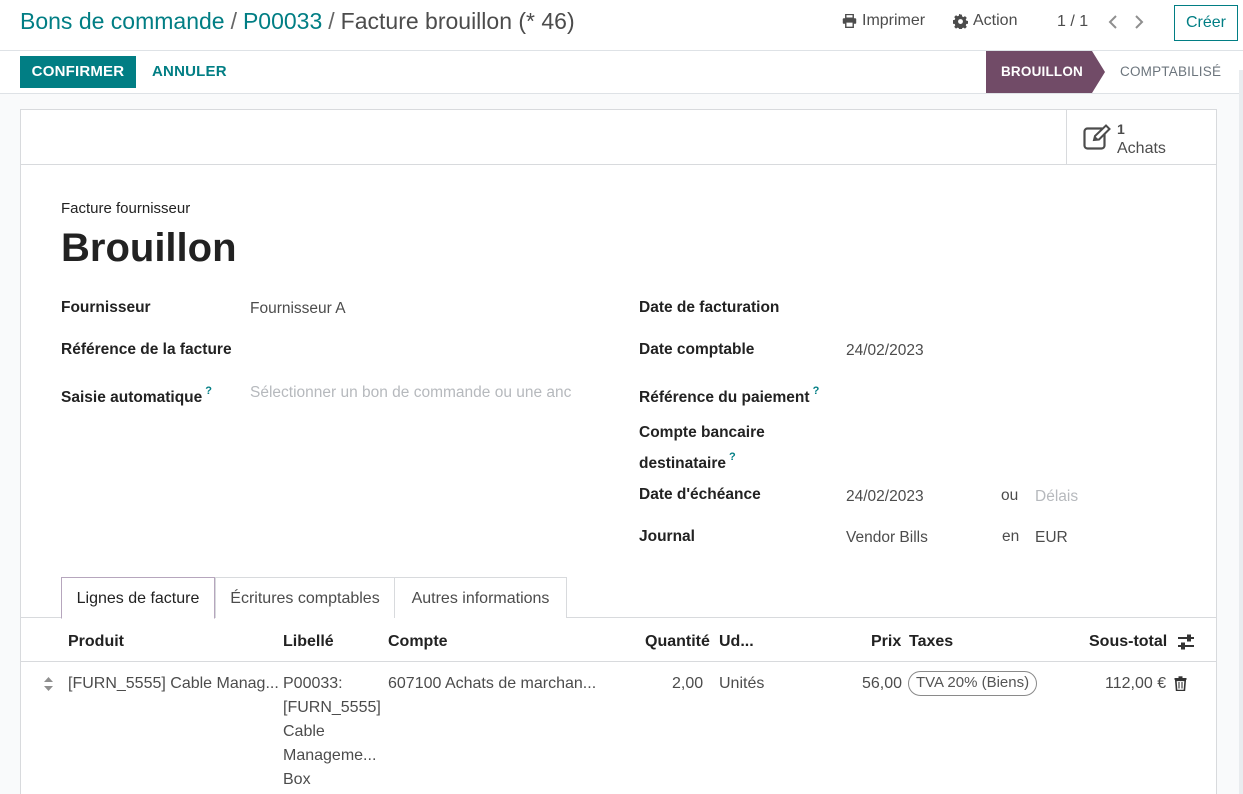  I want to click on printer-icon, so click(849, 21).